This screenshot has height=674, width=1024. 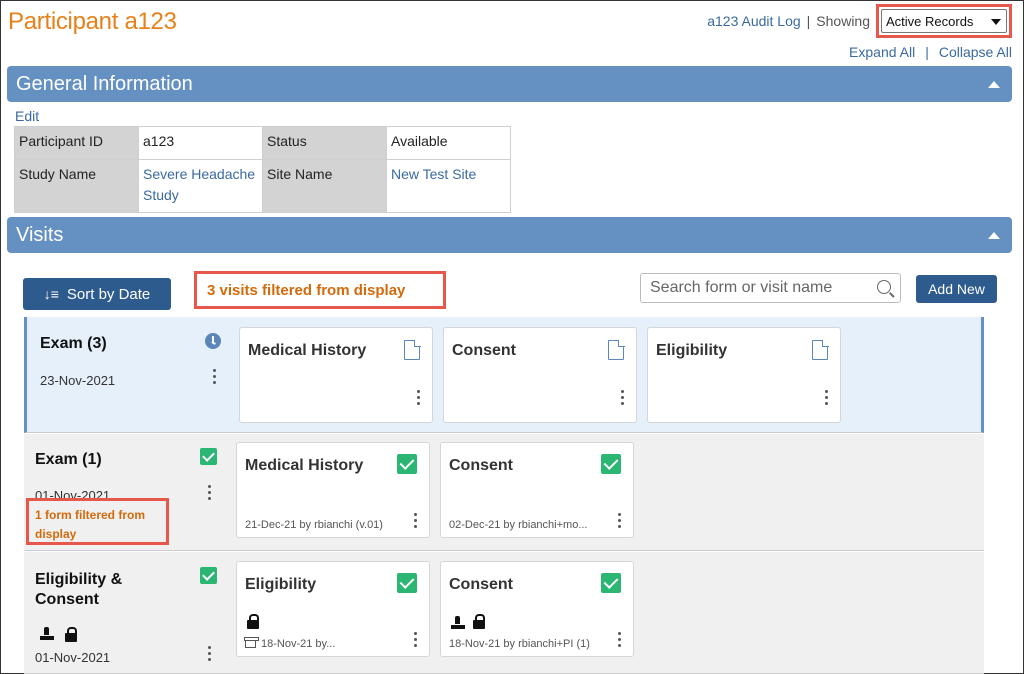 I want to click on showing-highlight: Active Records, so click(x=944, y=21).